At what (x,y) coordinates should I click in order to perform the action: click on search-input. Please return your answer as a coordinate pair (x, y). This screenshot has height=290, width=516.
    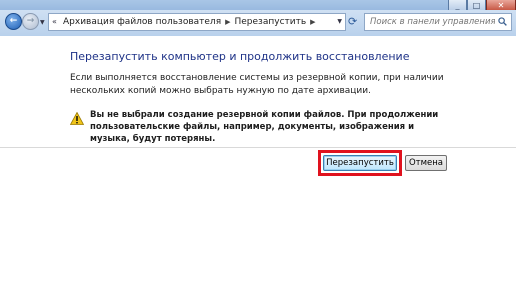
    Looking at the image, I should click on (432, 22).